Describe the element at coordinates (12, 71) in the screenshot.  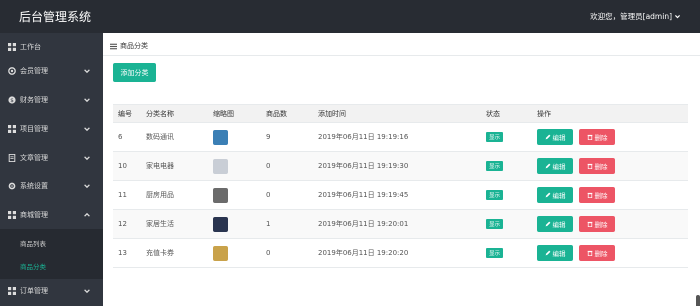
I see `heart-icon` at that location.